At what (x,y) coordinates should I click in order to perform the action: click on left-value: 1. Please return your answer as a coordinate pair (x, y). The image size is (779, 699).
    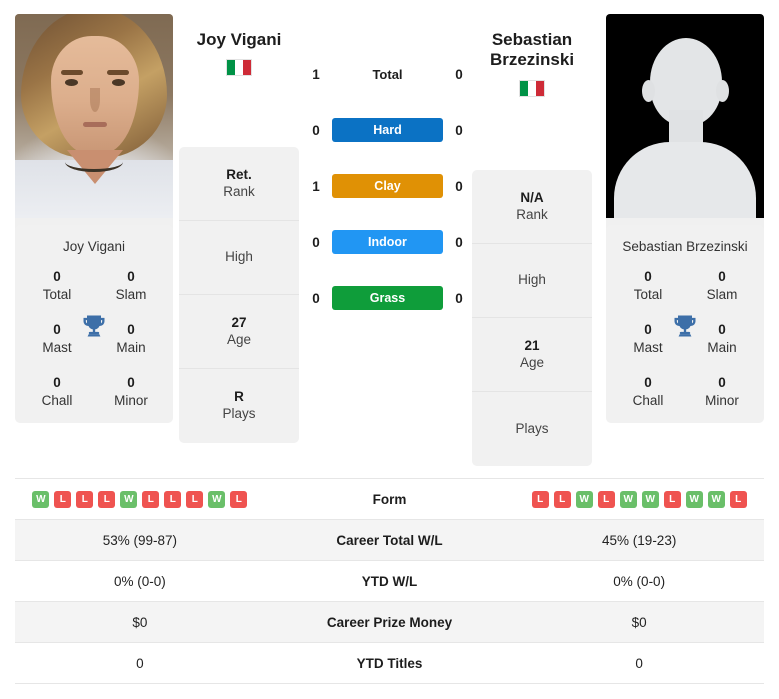
    Looking at the image, I should click on (316, 186).